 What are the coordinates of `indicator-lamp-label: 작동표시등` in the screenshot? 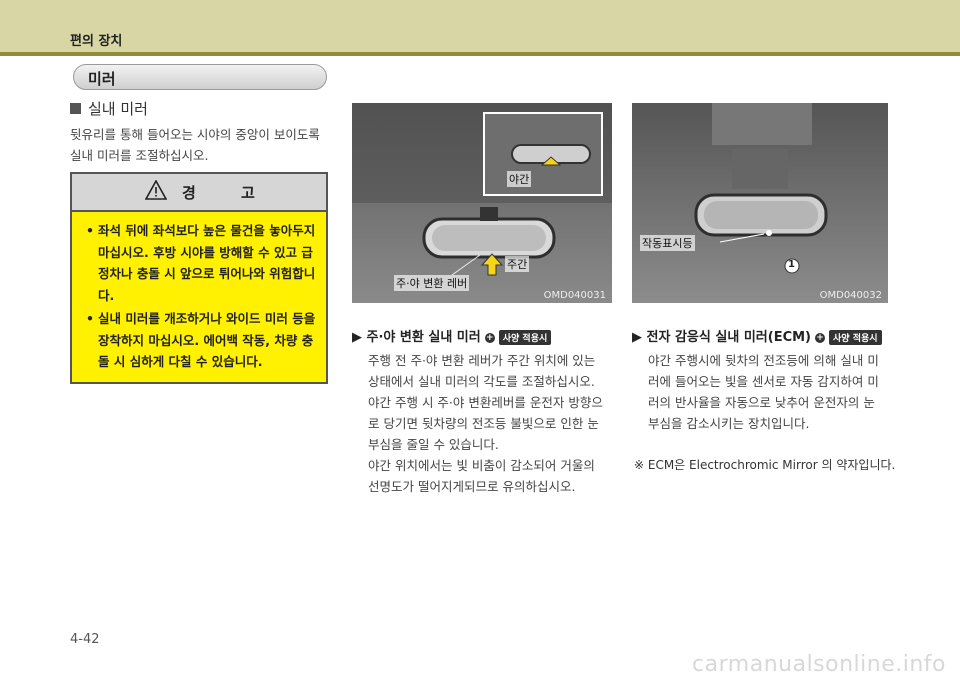 It's located at (667, 243).